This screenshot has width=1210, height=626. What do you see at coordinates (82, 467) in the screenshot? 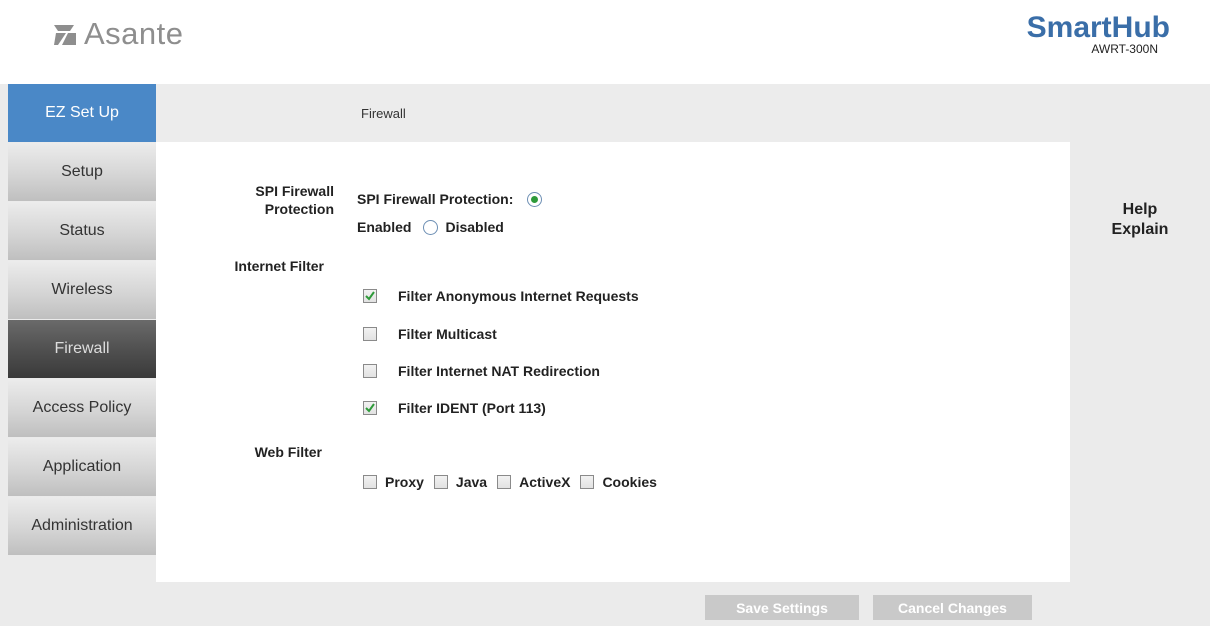
I see `nav-item-application: Application` at bounding box center [82, 467].